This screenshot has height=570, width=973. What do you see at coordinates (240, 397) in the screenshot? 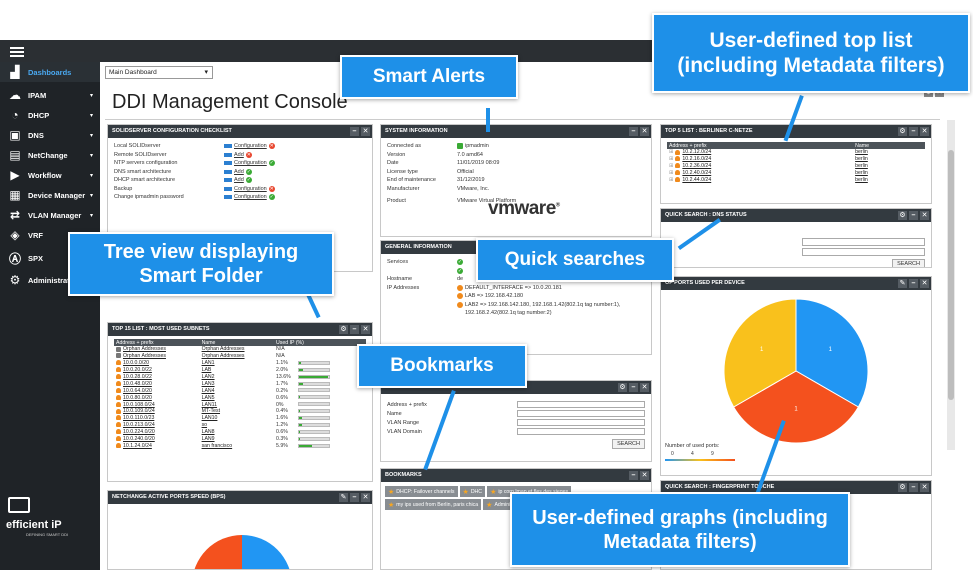
I see `table-row: 10.0.80.0/20 LAN5 0.6%` at bounding box center [240, 397].